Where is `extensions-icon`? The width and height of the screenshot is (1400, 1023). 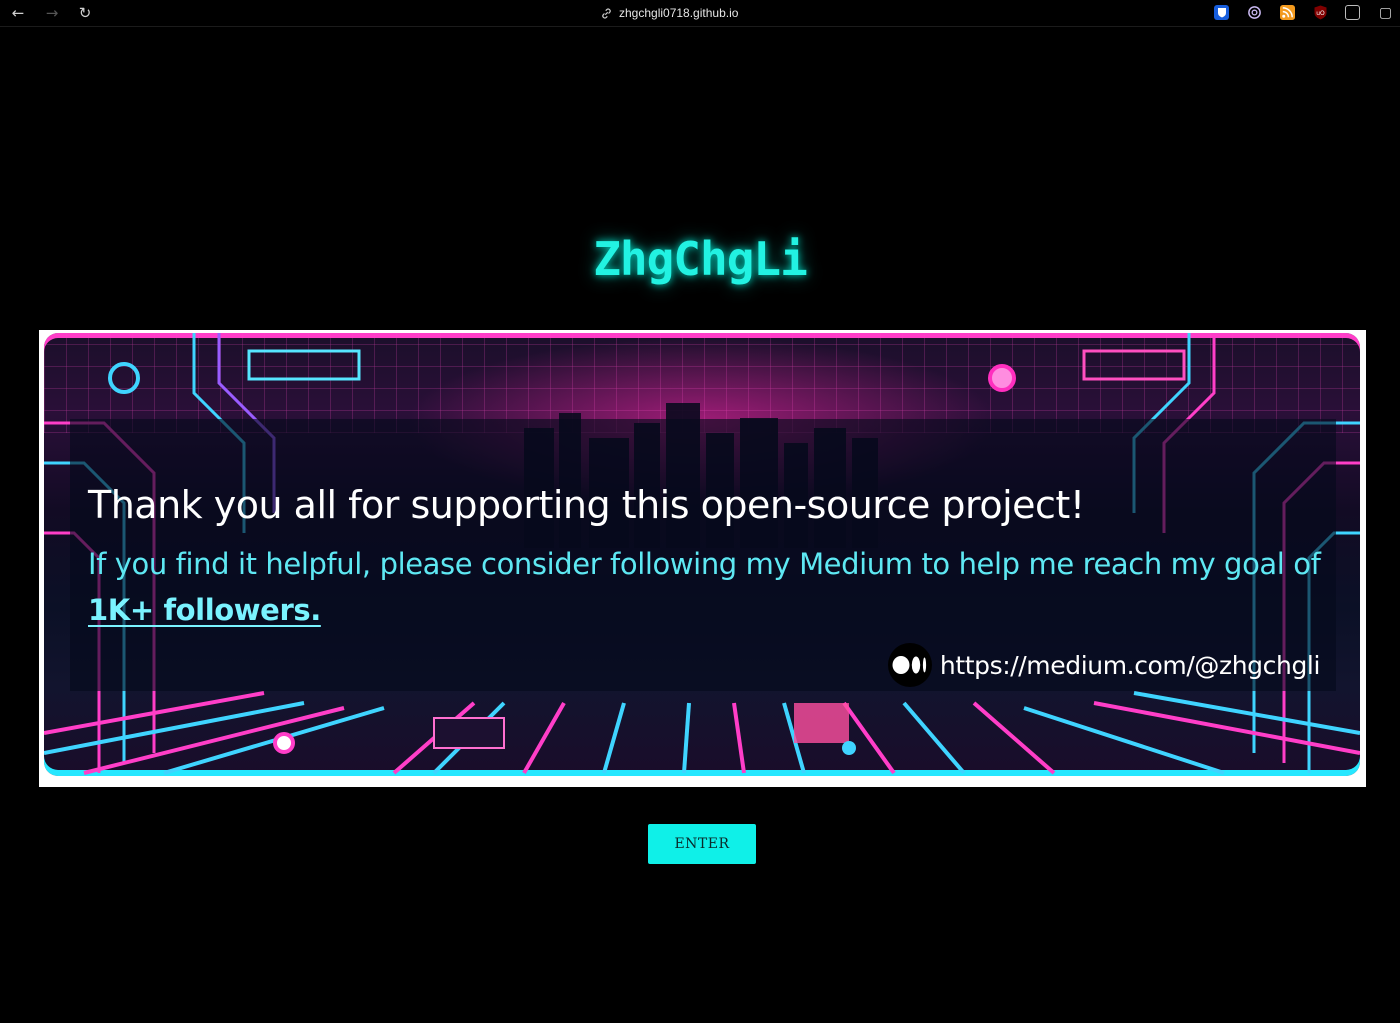 extensions-icon is located at coordinates (1352, 12).